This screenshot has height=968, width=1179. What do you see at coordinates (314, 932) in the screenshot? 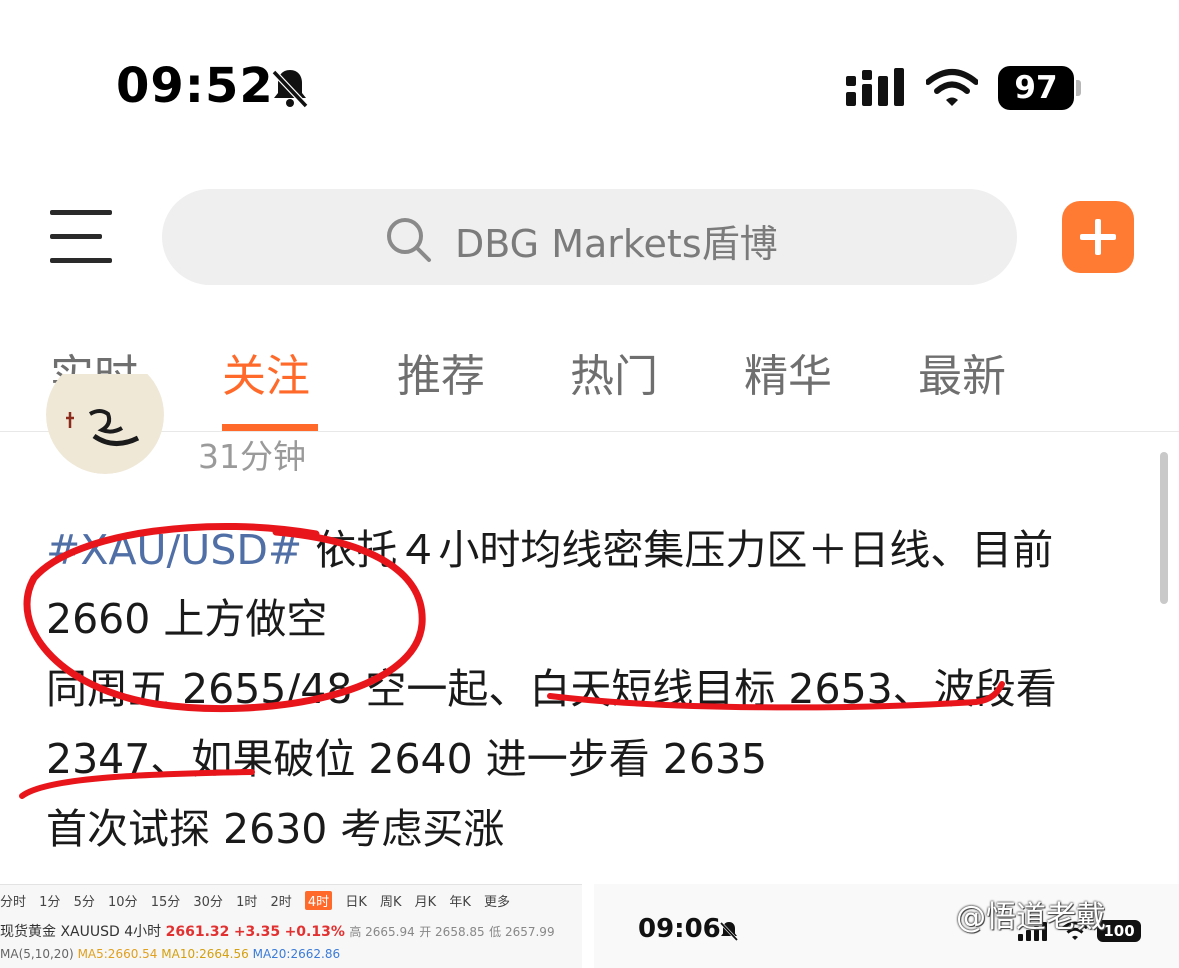
I see `price-change-pct: +0.13%` at bounding box center [314, 932].